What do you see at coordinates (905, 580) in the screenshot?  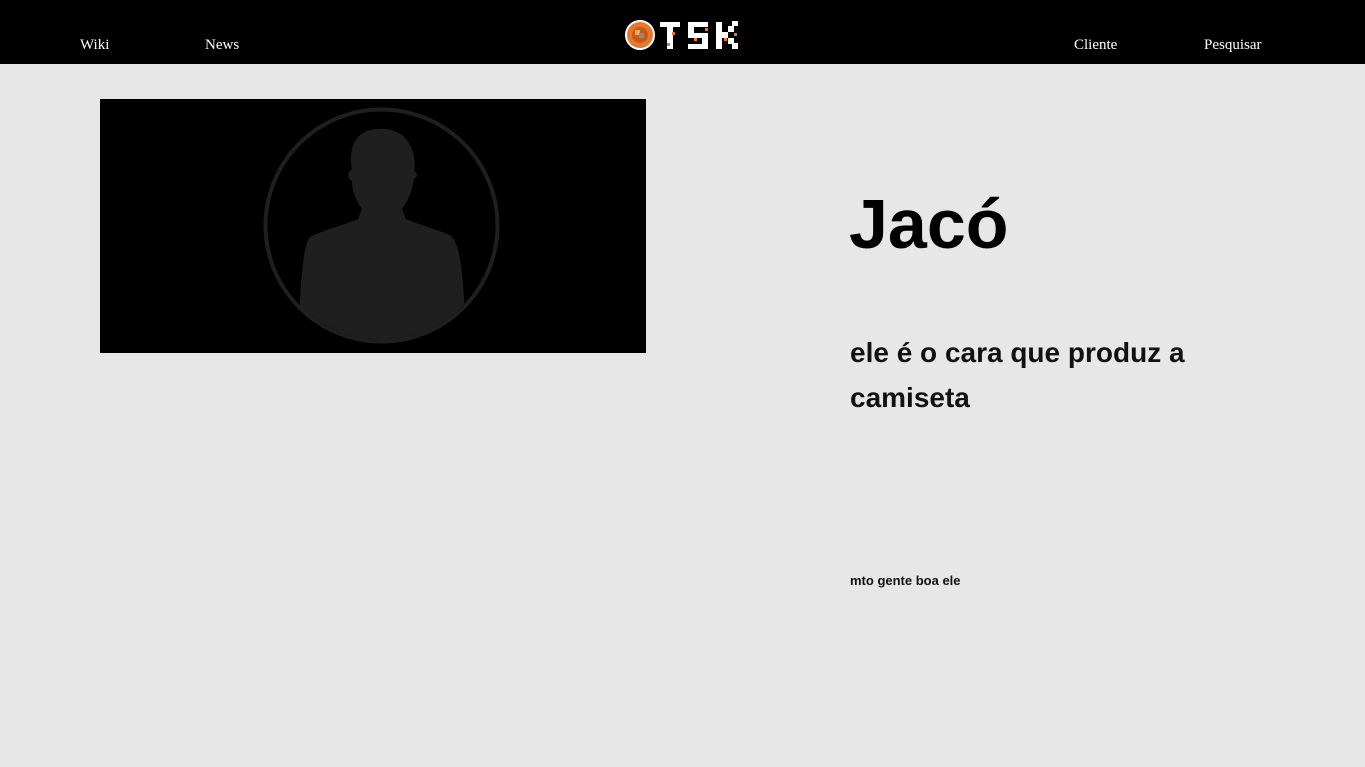 I see `profile-note: mto gente boa ele` at bounding box center [905, 580].